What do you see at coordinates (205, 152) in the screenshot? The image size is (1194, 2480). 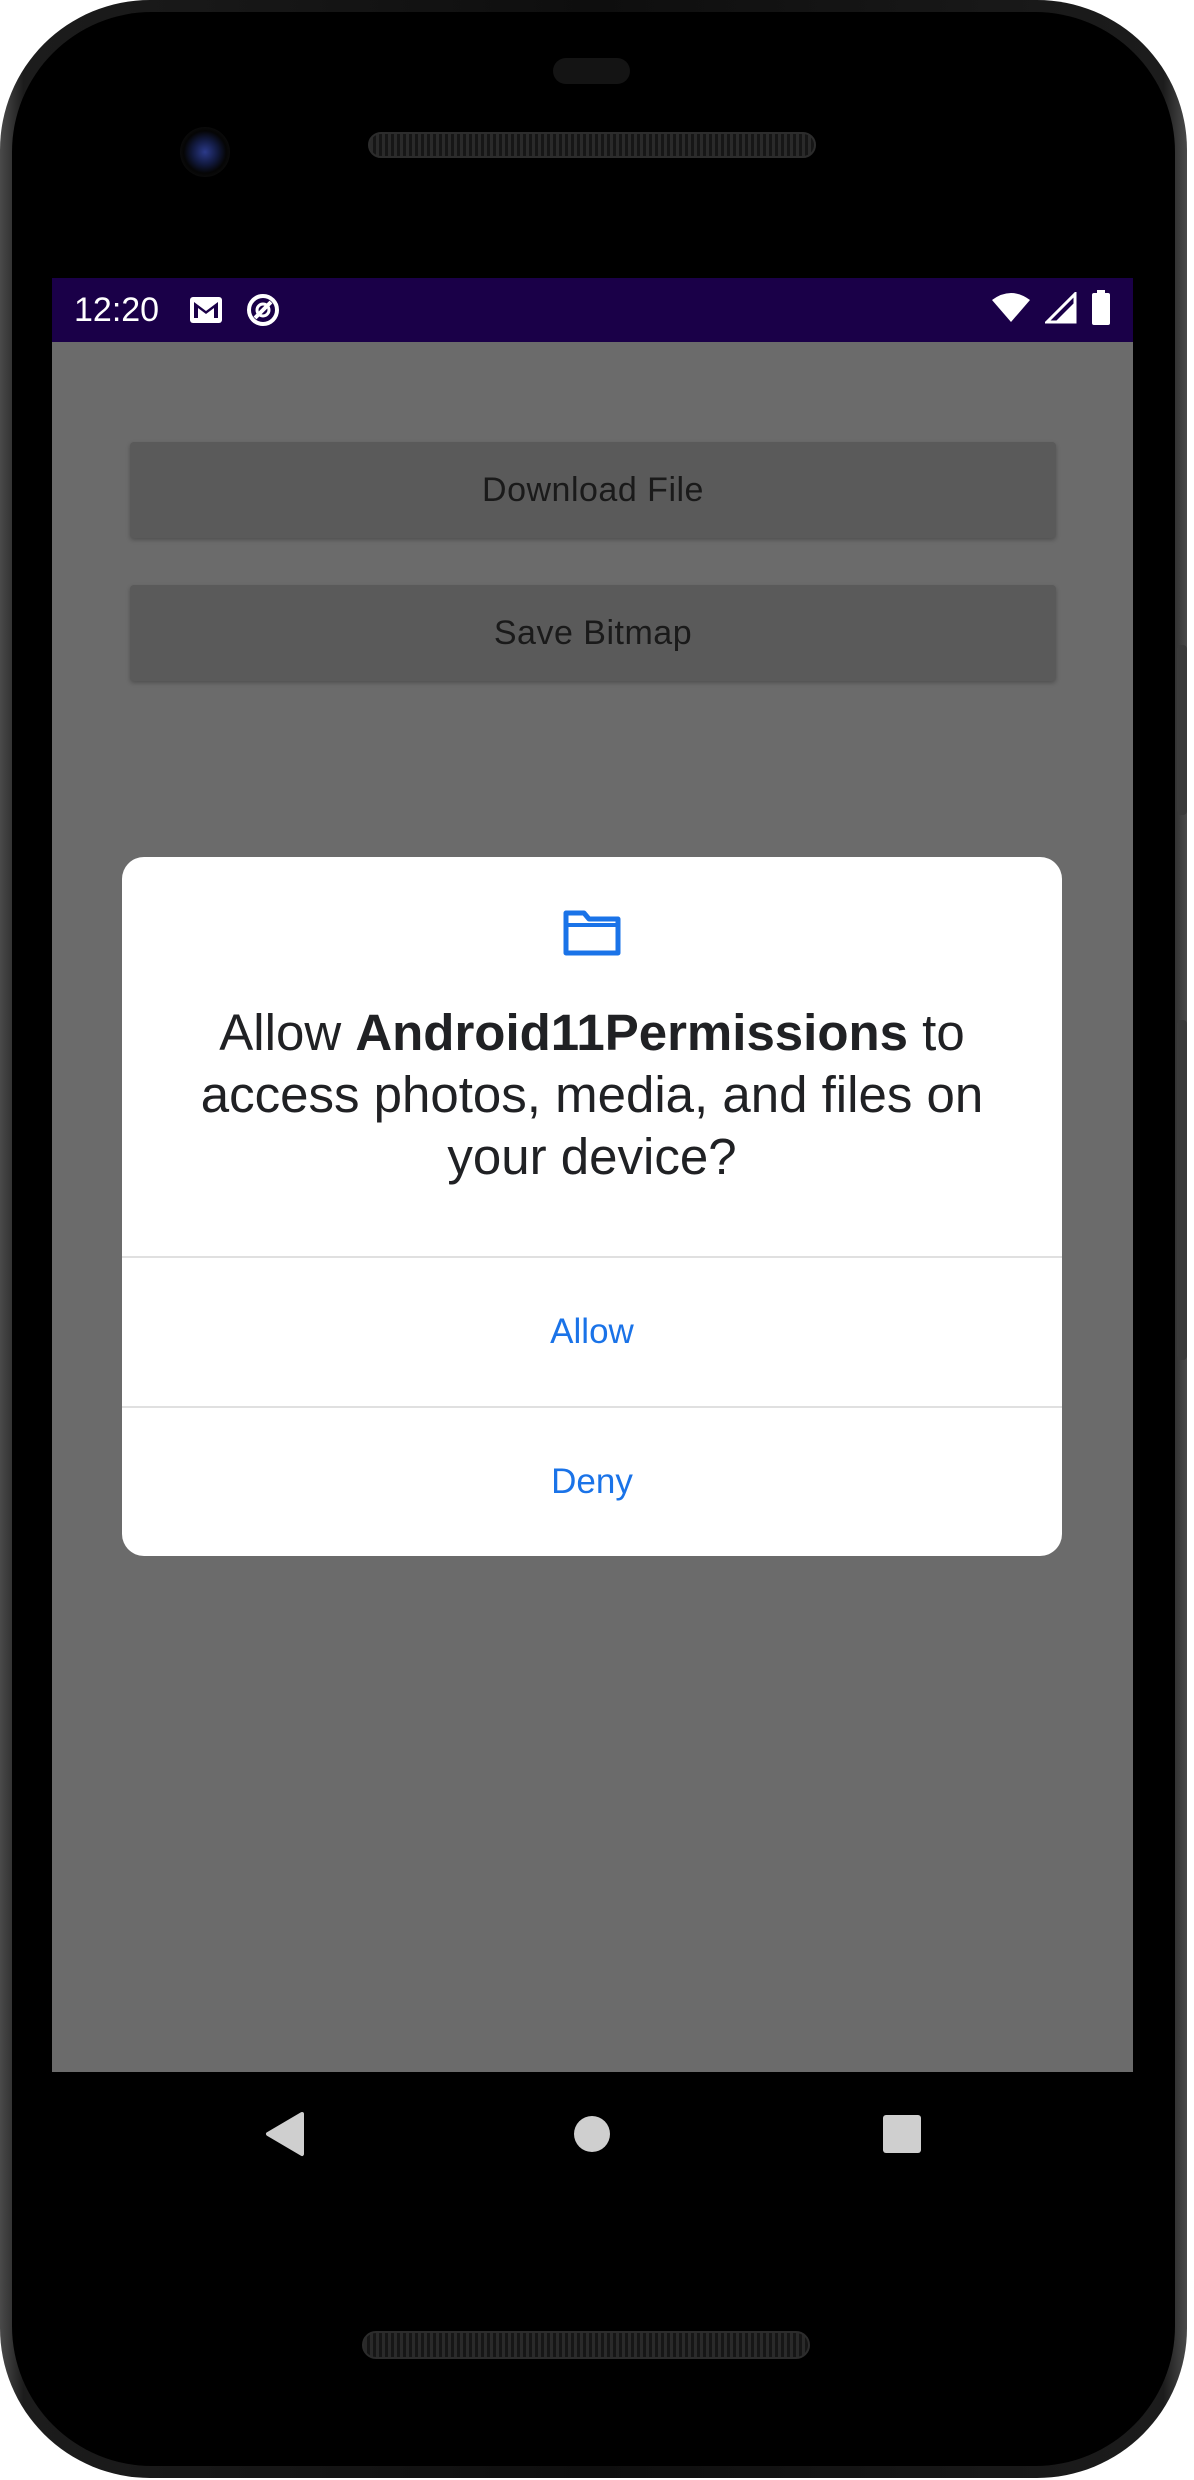 I see `front-camera` at bounding box center [205, 152].